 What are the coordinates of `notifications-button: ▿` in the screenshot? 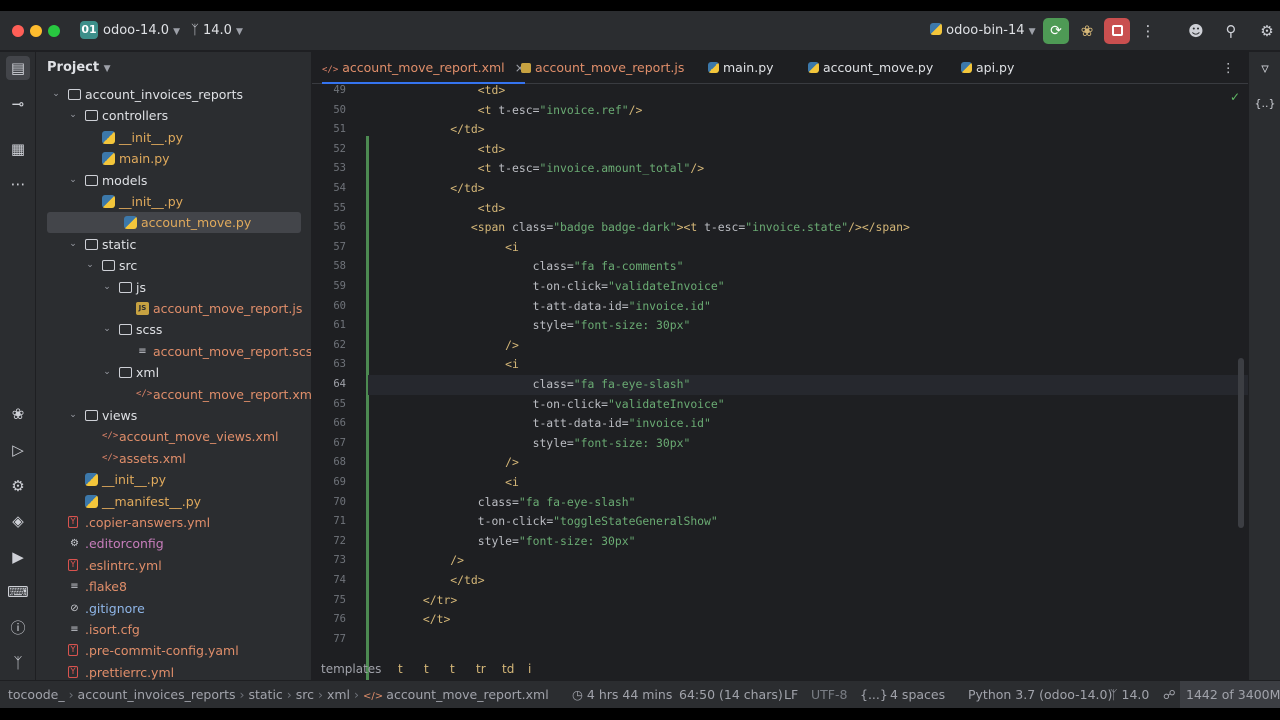 It's located at (1265, 68).